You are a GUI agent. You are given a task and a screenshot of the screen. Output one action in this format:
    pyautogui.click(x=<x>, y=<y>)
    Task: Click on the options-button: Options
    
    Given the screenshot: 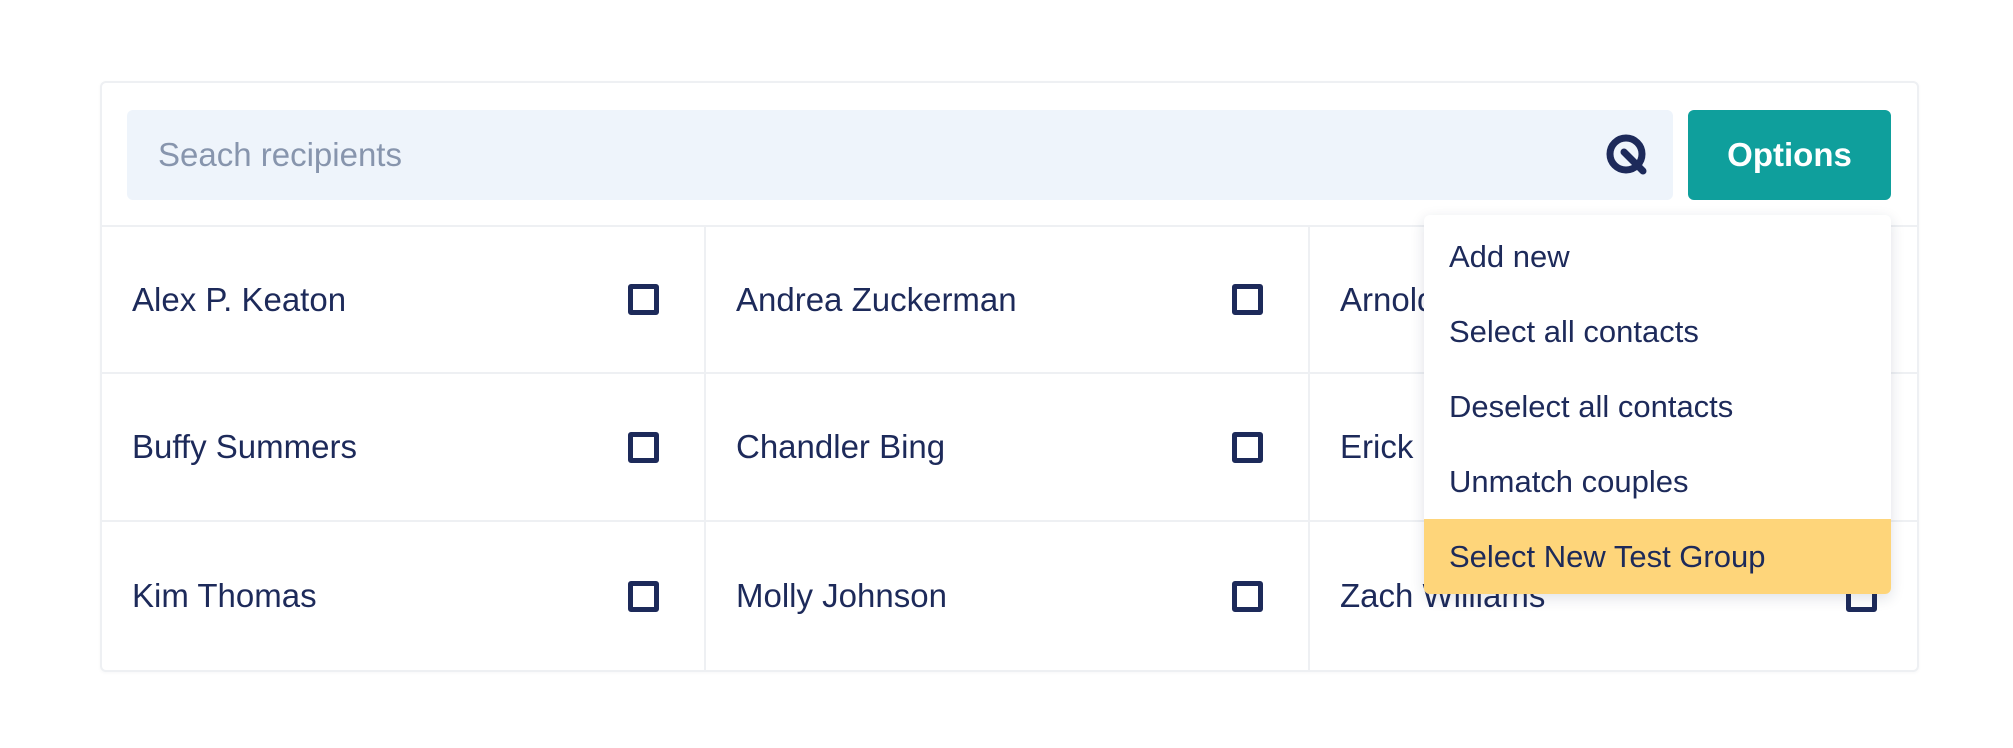 What is the action you would take?
    pyautogui.click(x=1789, y=155)
    